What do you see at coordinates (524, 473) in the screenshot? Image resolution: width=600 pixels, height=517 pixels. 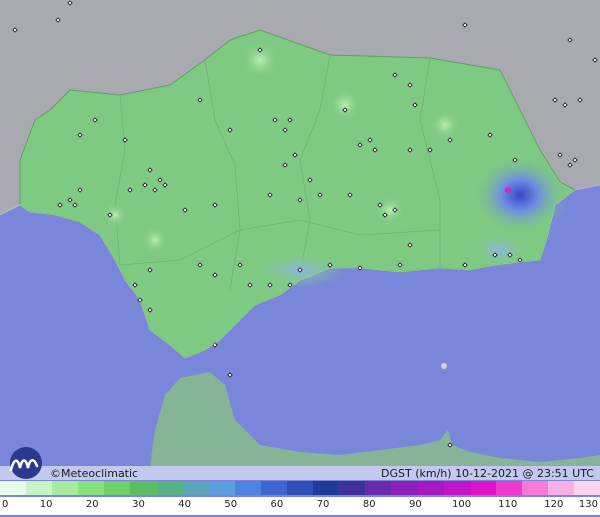 I see `timestamp-label: 10-12-2021 @ 23:51 UTC` at bounding box center [524, 473].